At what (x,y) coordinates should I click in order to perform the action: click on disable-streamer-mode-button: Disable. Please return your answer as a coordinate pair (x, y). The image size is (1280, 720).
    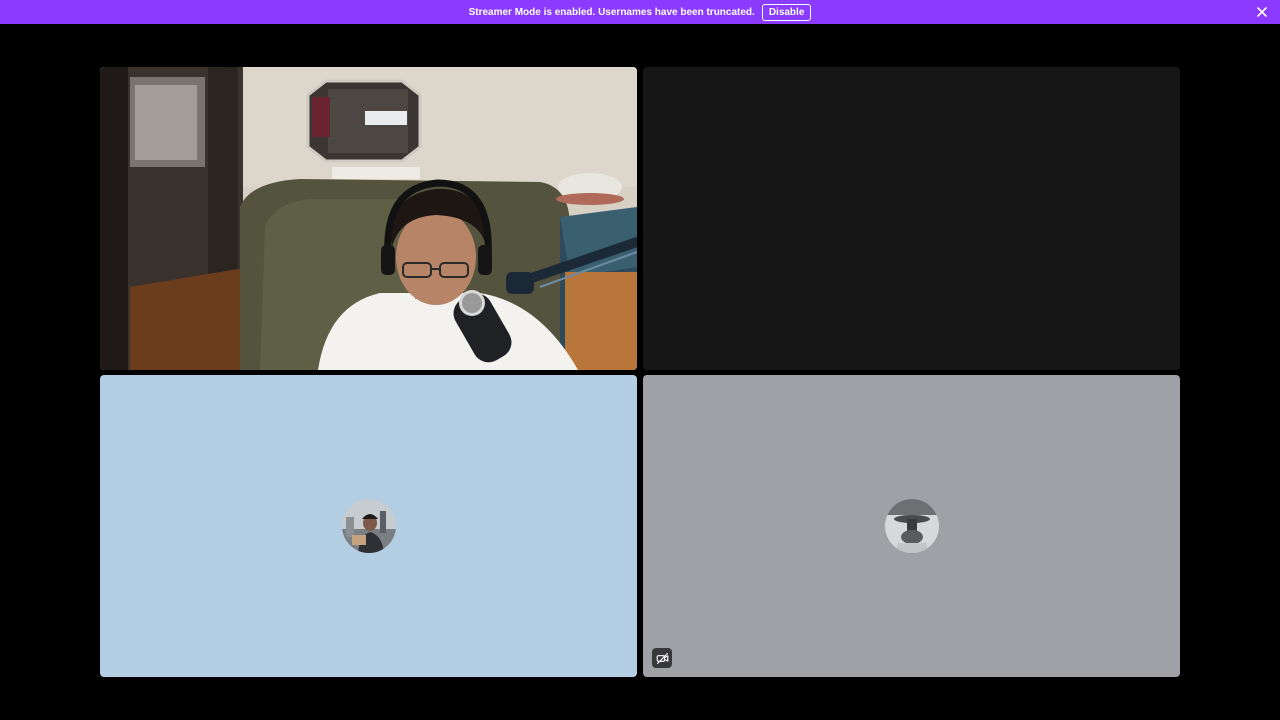
    Looking at the image, I should click on (786, 12).